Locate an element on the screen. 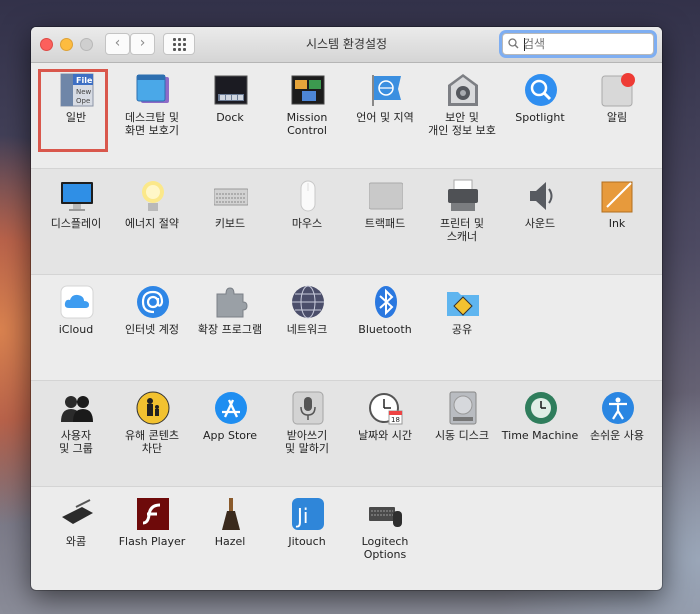 Image resolution: width=700 pixels, height=614 pixels. pref-label: 보안 및 개인 정보 보호 is located at coordinates (462, 124).